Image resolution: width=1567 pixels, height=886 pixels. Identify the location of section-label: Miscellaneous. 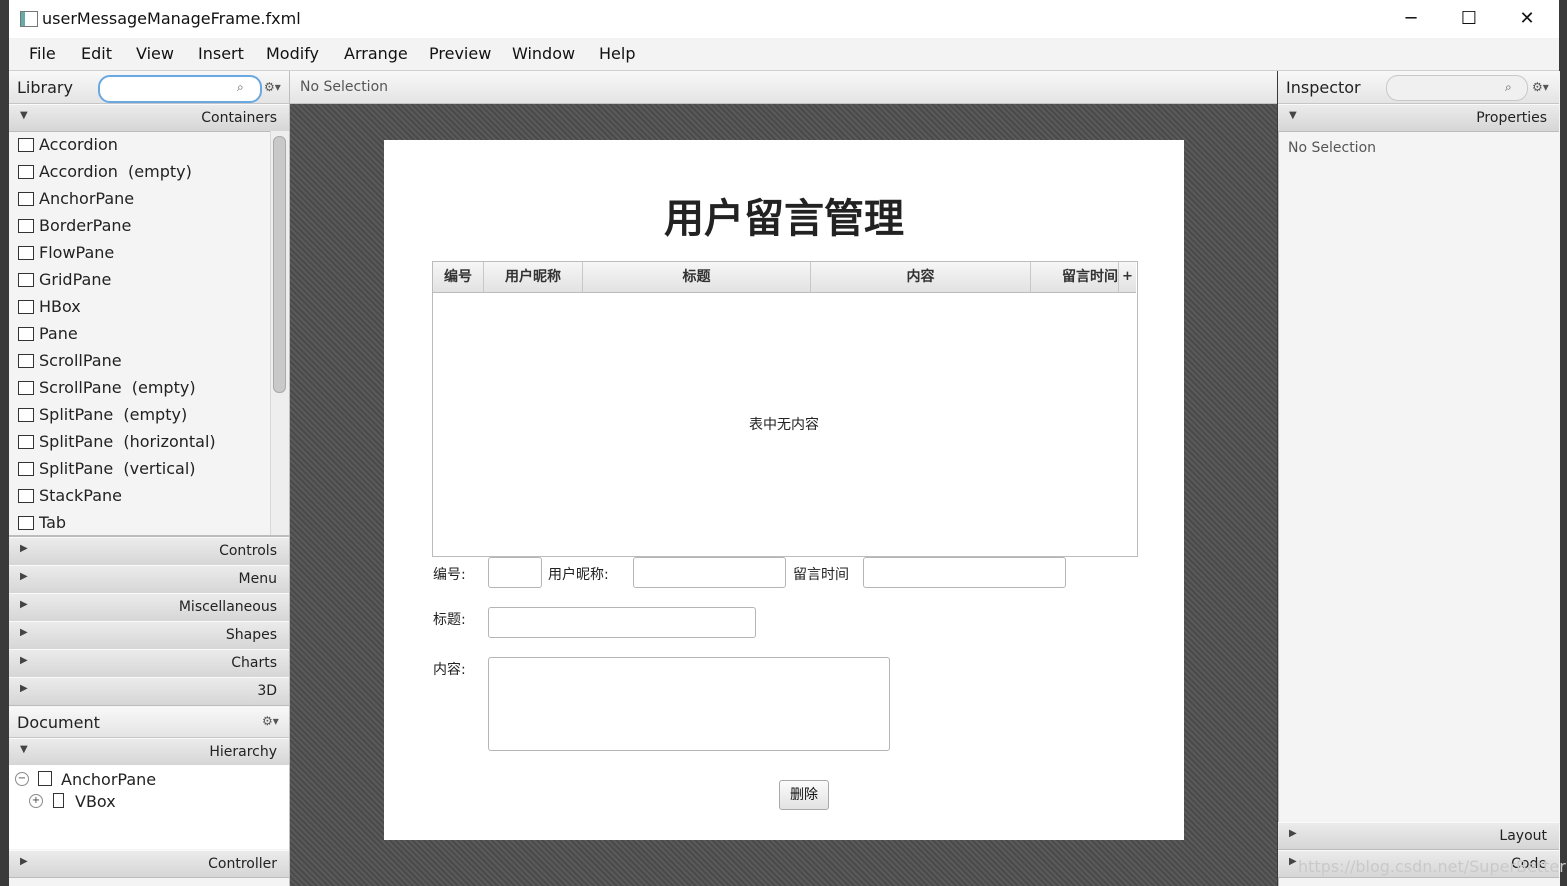
(227, 607).